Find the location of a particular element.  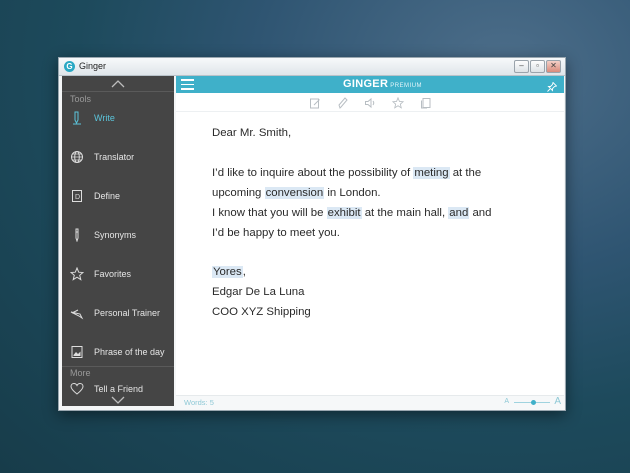

text-line: Dear Mr. Smith, is located at coordinates (251, 133).